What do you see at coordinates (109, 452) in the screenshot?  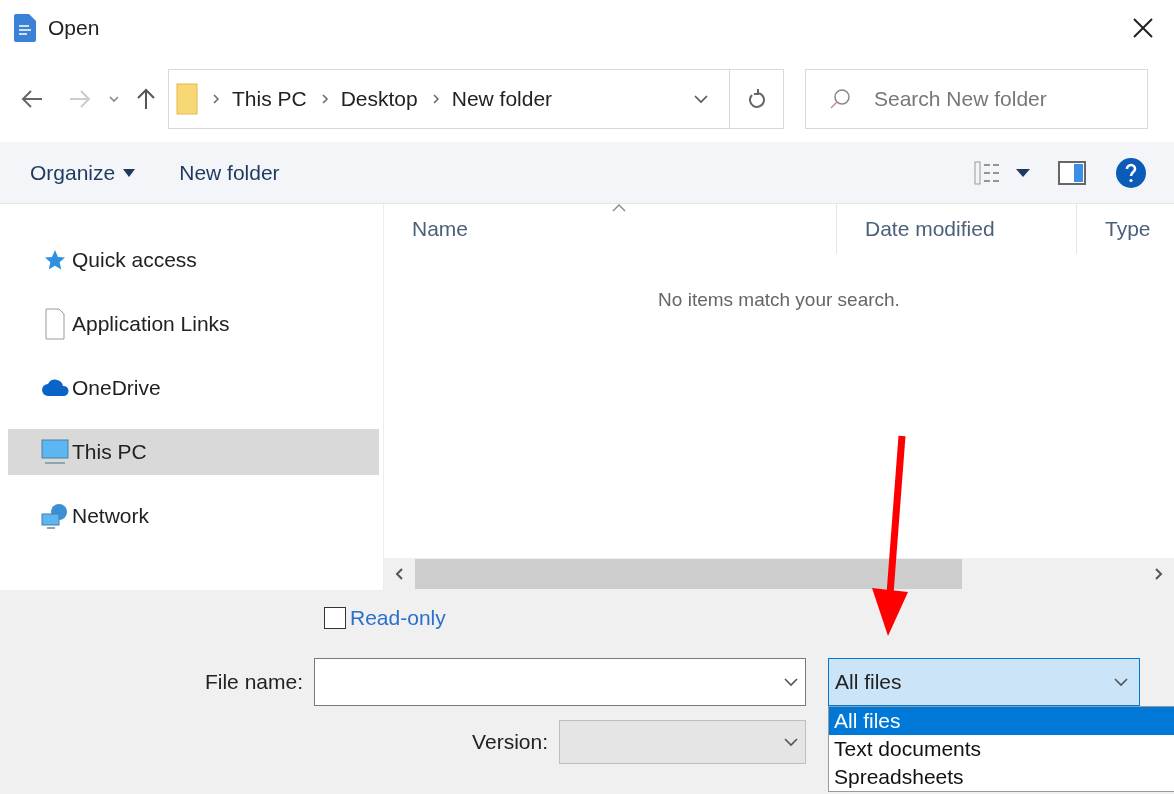 I see `sidebar-label: This PC` at bounding box center [109, 452].